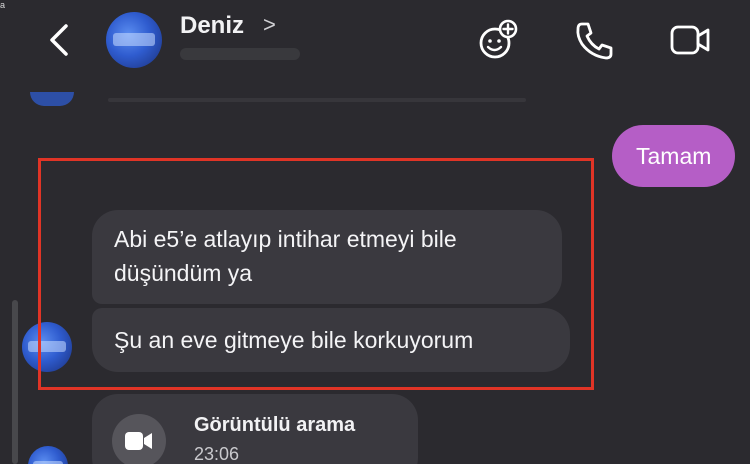 This screenshot has width=750, height=464. Describe the element at coordinates (275, 425) in the screenshot. I see `video-call-title: Görüntülü arama` at that location.